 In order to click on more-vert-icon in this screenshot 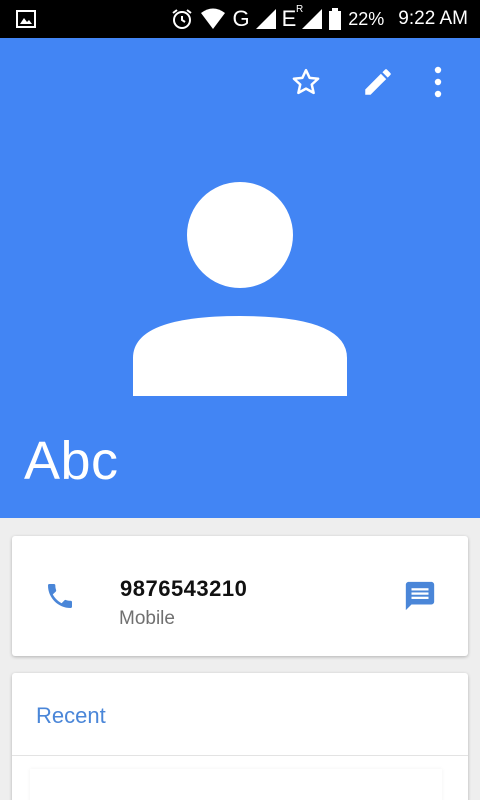, I will do `click(438, 82)`.